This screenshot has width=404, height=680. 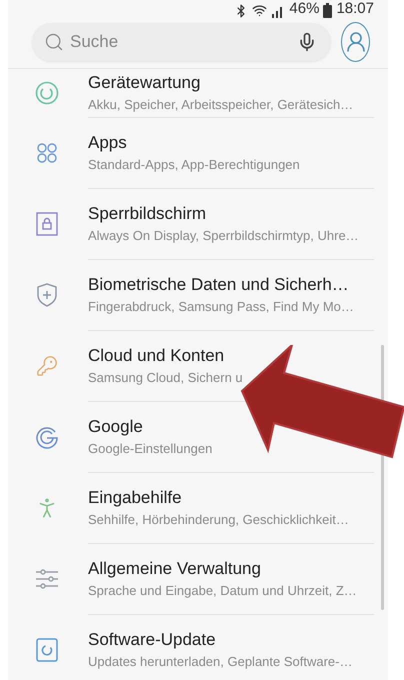 What do you see at coordinates (47, 650) in the screenshot?
I see `update-icon` at bounding box center [47, 650].